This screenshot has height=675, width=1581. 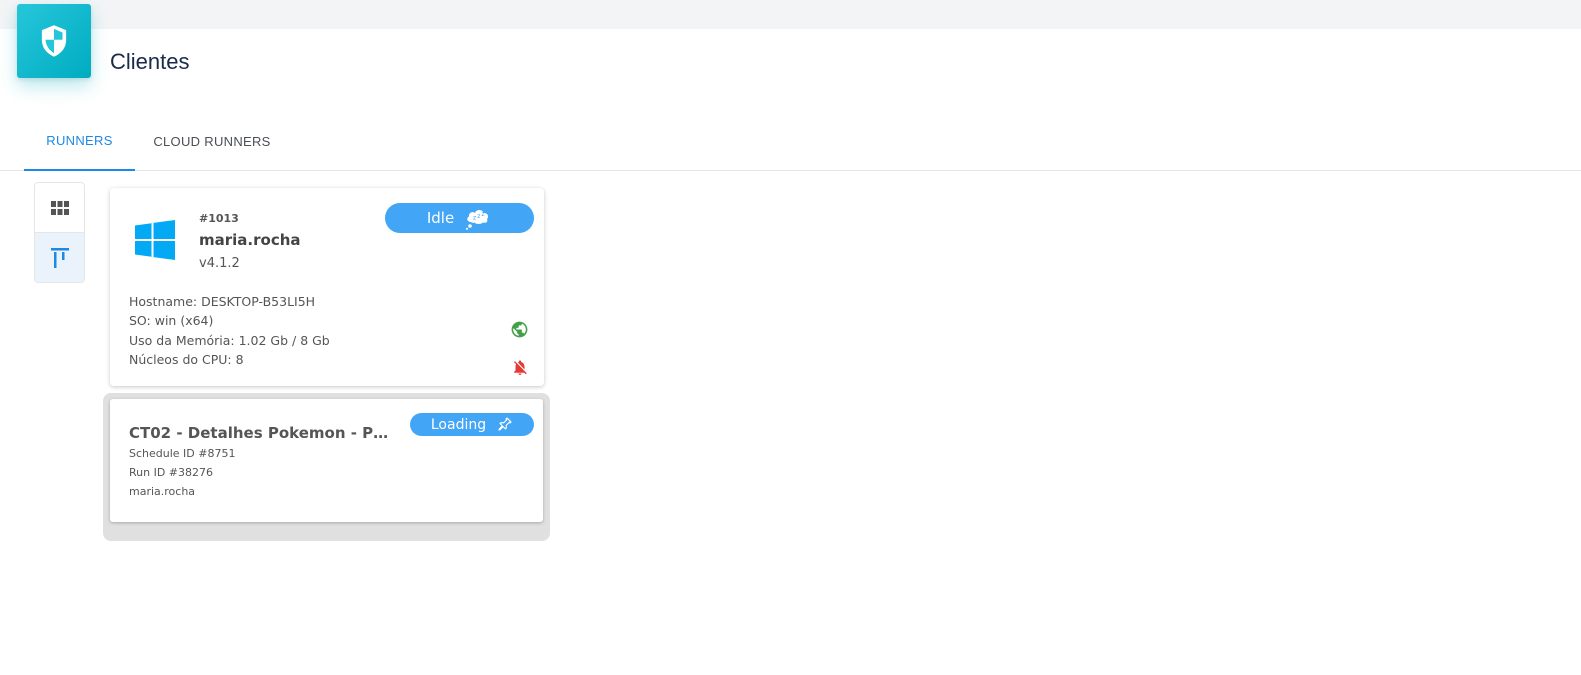 What do you see at coordinates (440, 218) in the screenshot?
I see `status-label: Idle` at bounding box center [440, 218].